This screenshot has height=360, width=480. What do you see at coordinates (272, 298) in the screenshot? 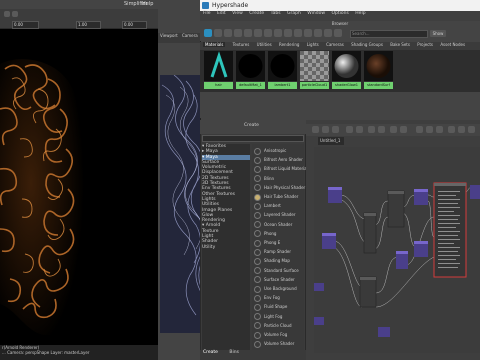
I see `node-list-label: Env Fog` at bounding box center [272, 298].